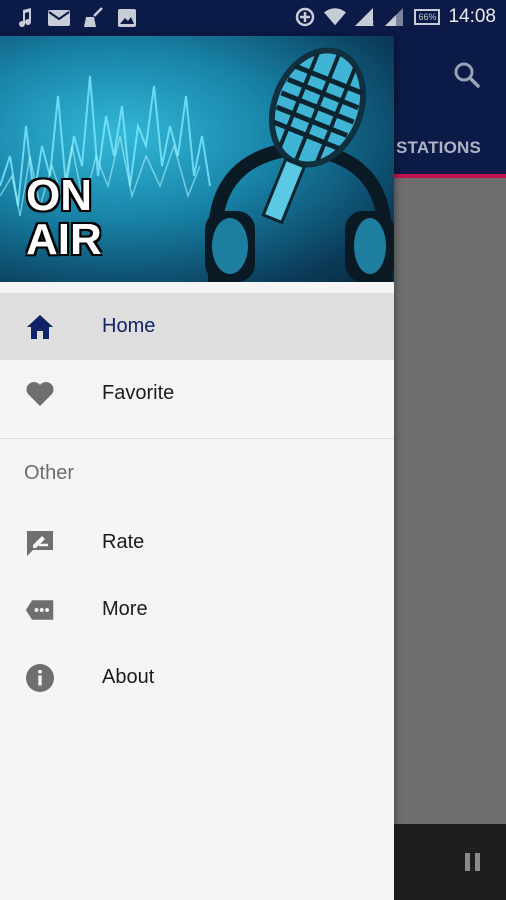 This screenshot has height=900, width=506. Describe the element at coordinates (93, 18) in the screenshot. I see `broom-icon` at that location.